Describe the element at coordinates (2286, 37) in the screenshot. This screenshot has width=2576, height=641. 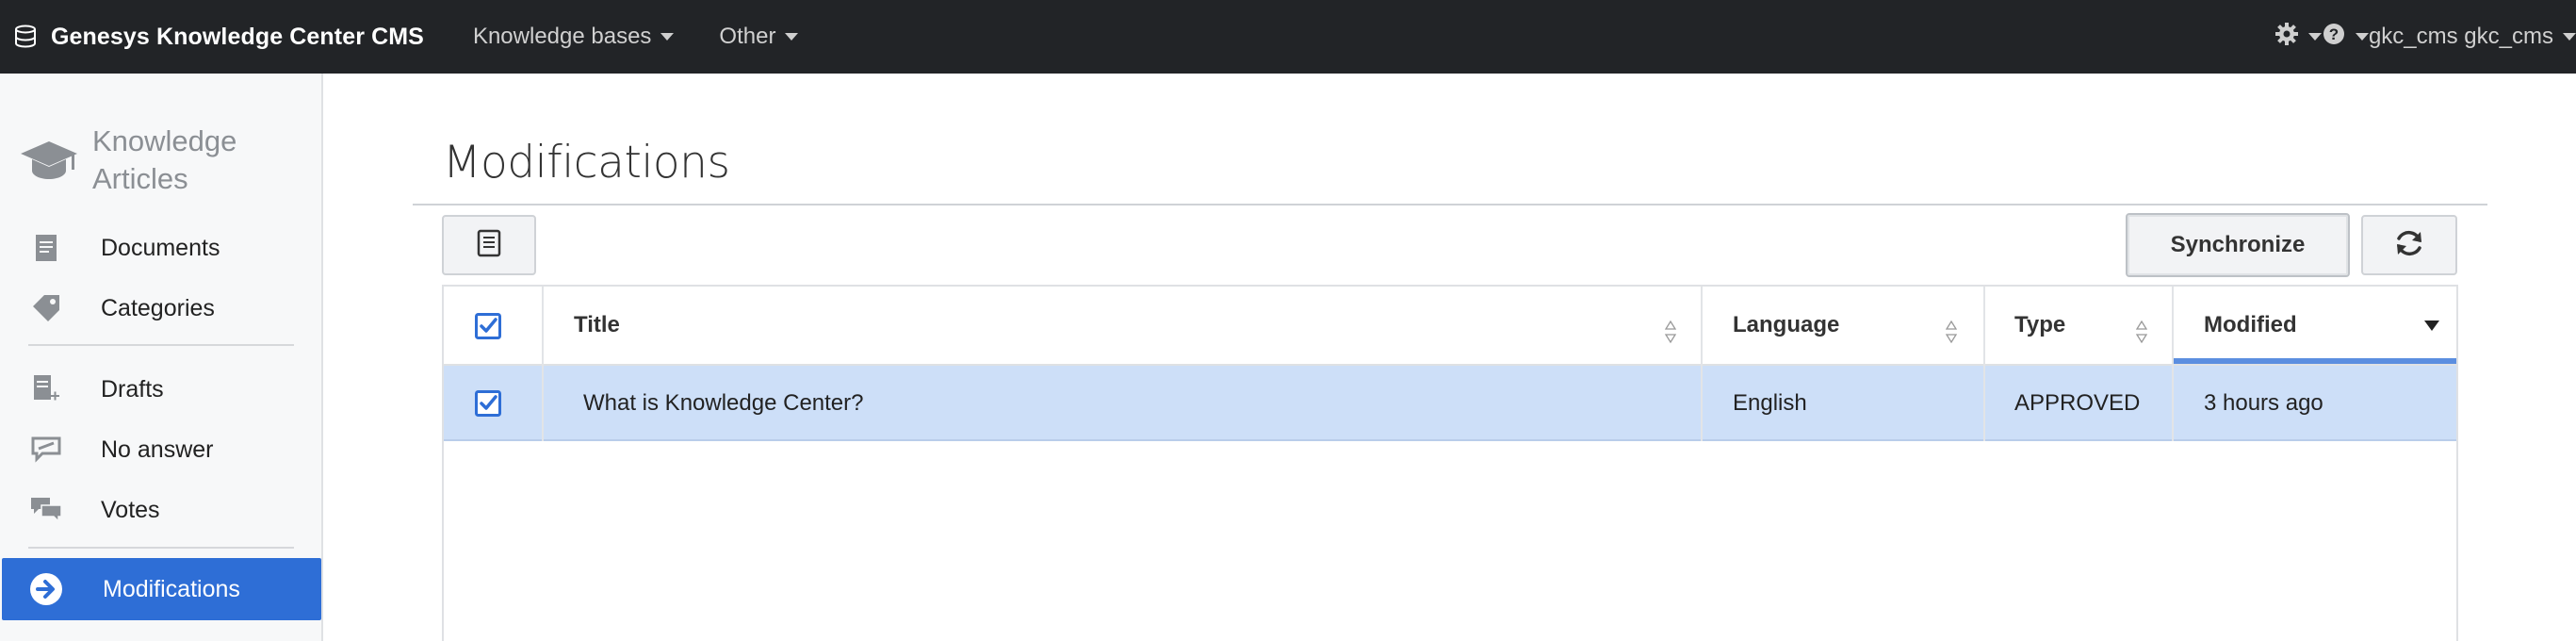
I see `gear-icon` at that location.